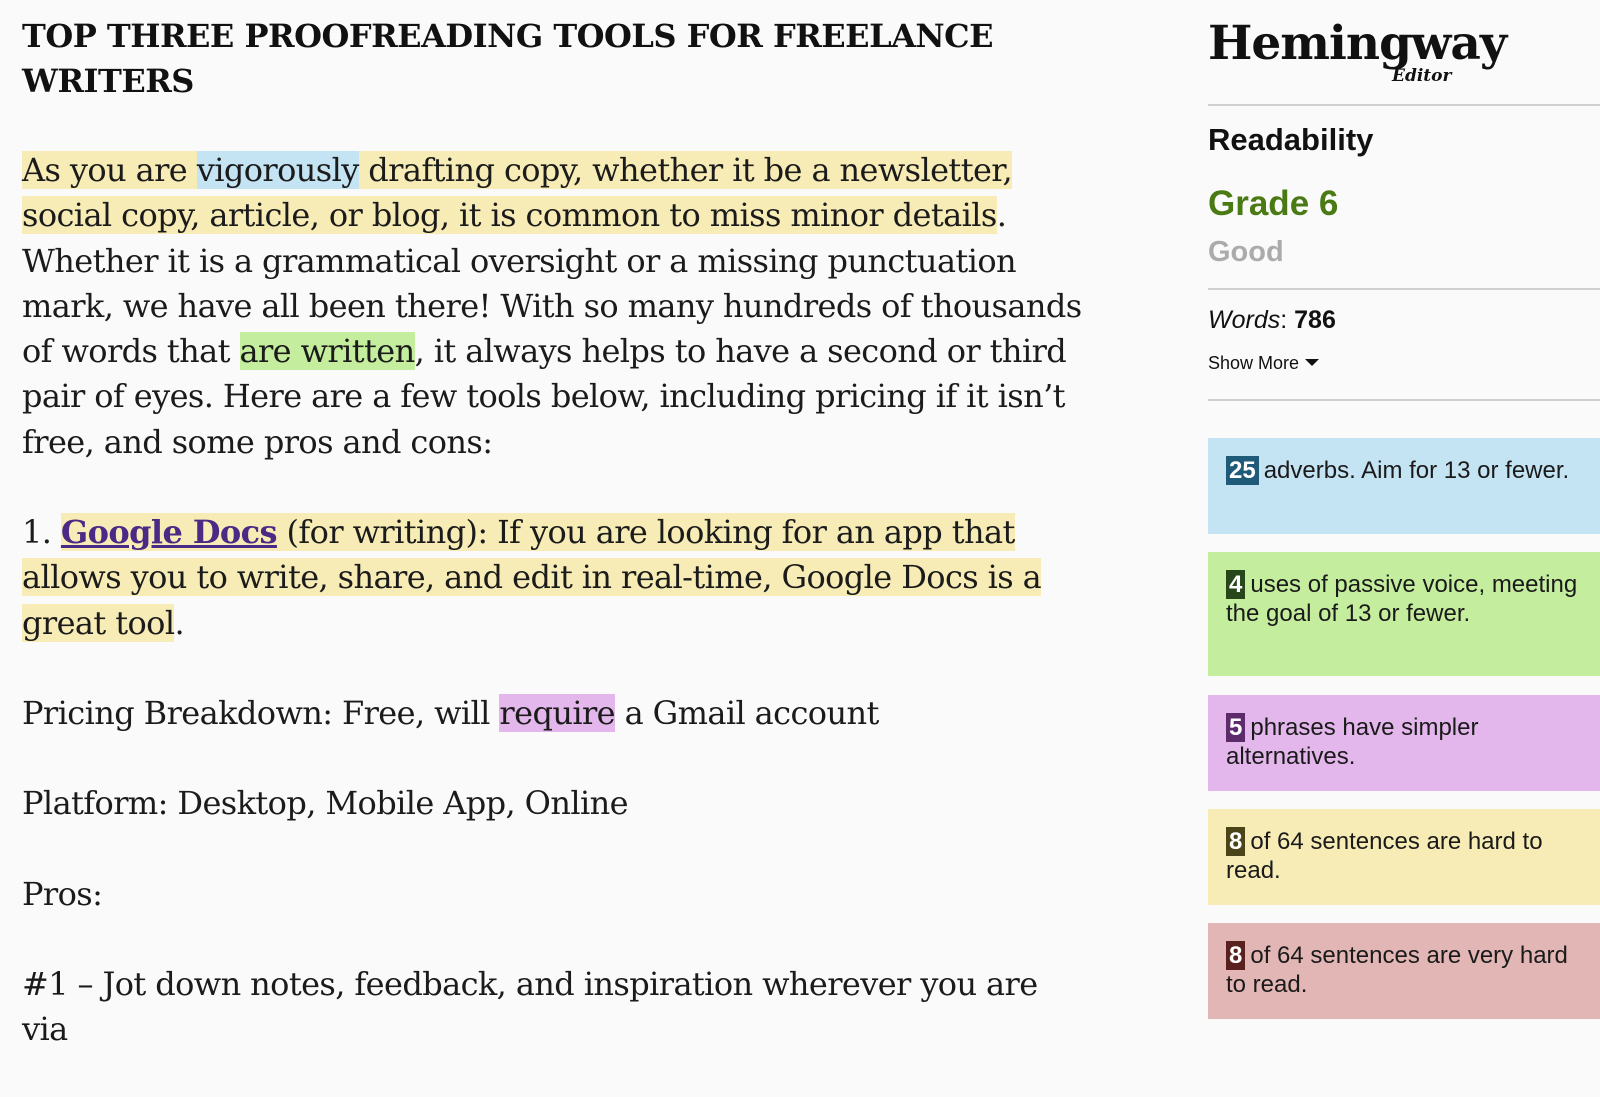 The width and height of the screenshot is (1600, 1097). What do you see at coordinates (747, 712) in the screenshot?
I see `text-run: a Gmail account` at bounding box center [747, 712].